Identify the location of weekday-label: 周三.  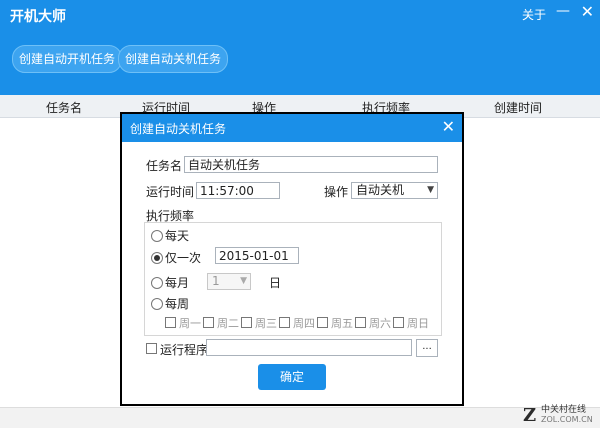
(266, 323).